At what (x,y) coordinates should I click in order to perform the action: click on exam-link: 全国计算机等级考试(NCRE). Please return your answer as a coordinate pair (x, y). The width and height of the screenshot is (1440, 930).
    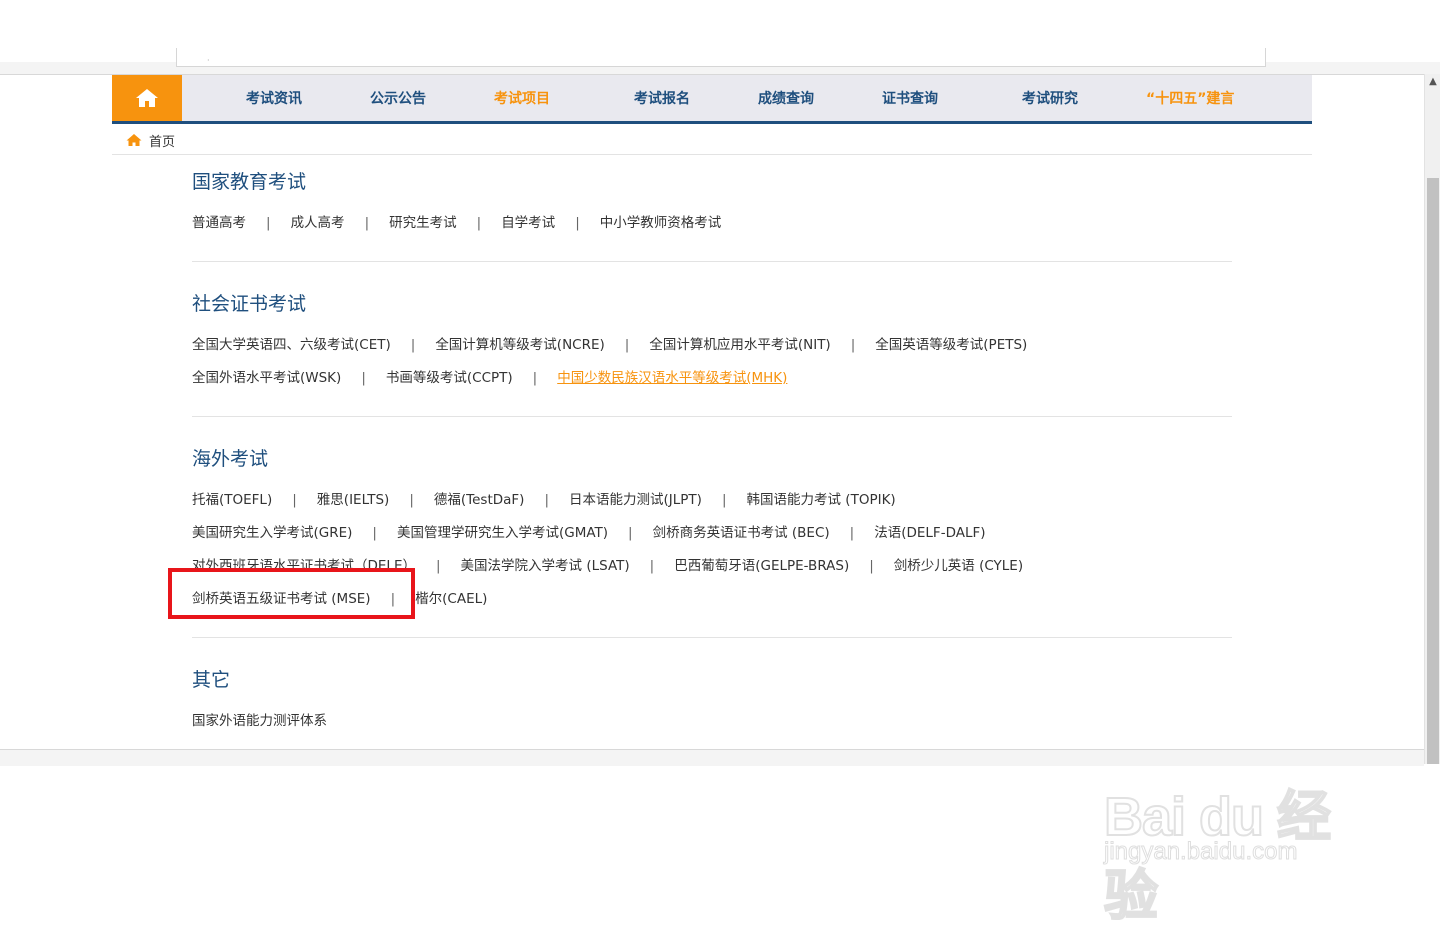
    Looking at the image, I should click on (519, 345).